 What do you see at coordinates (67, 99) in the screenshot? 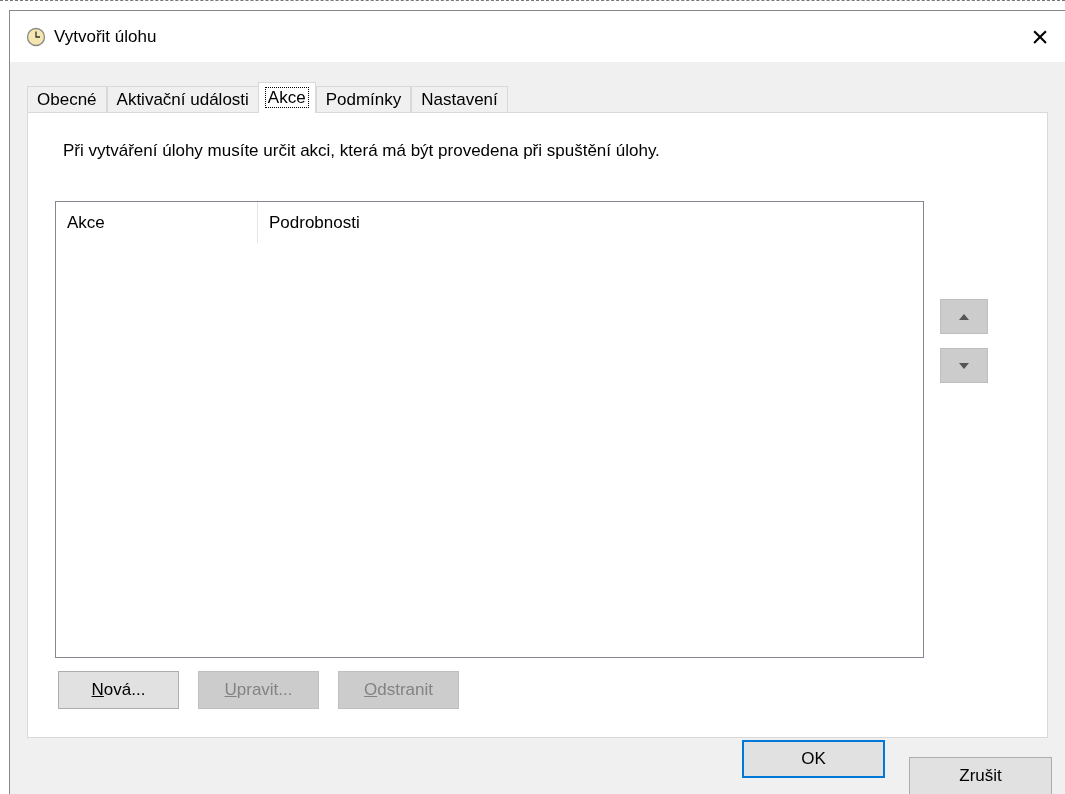
I see `tab: Obecné` at bounding box center [67, 99].